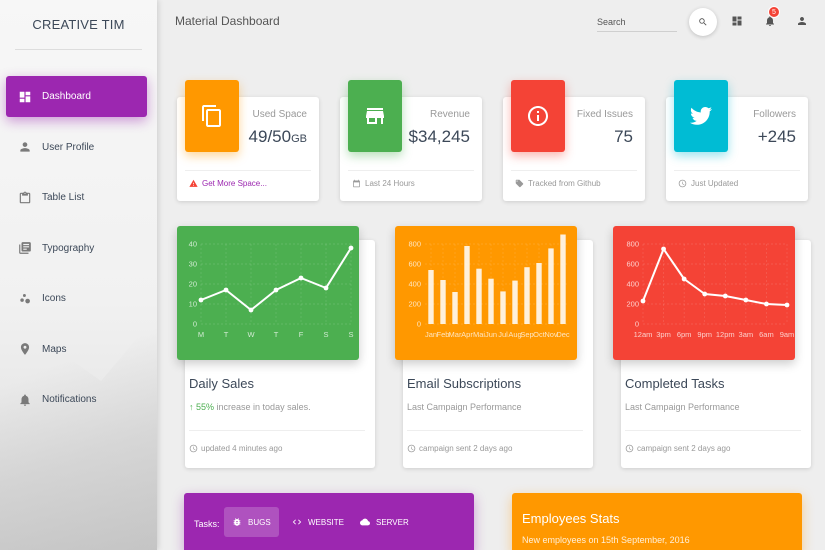  I want to click on store-icon, so click(375, 116).